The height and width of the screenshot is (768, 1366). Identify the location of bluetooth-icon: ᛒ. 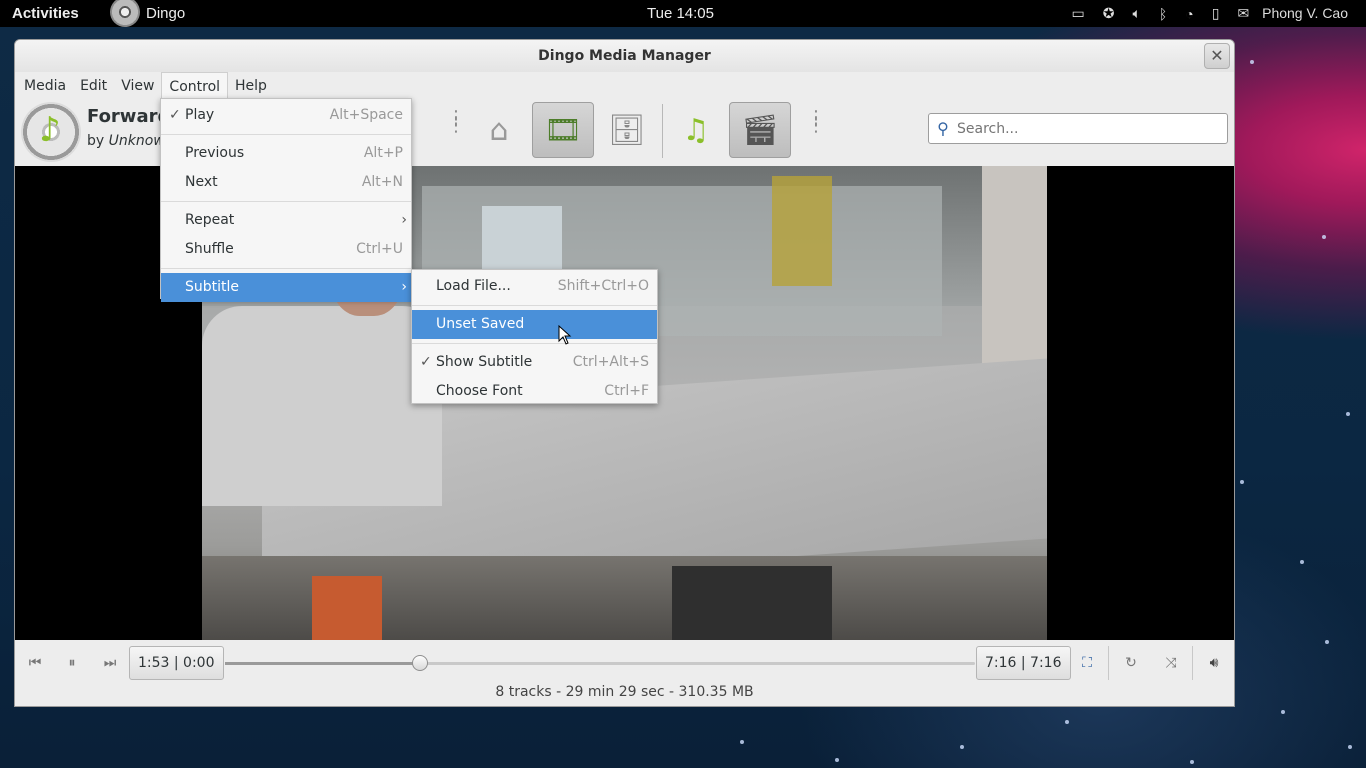
(1163, 14).